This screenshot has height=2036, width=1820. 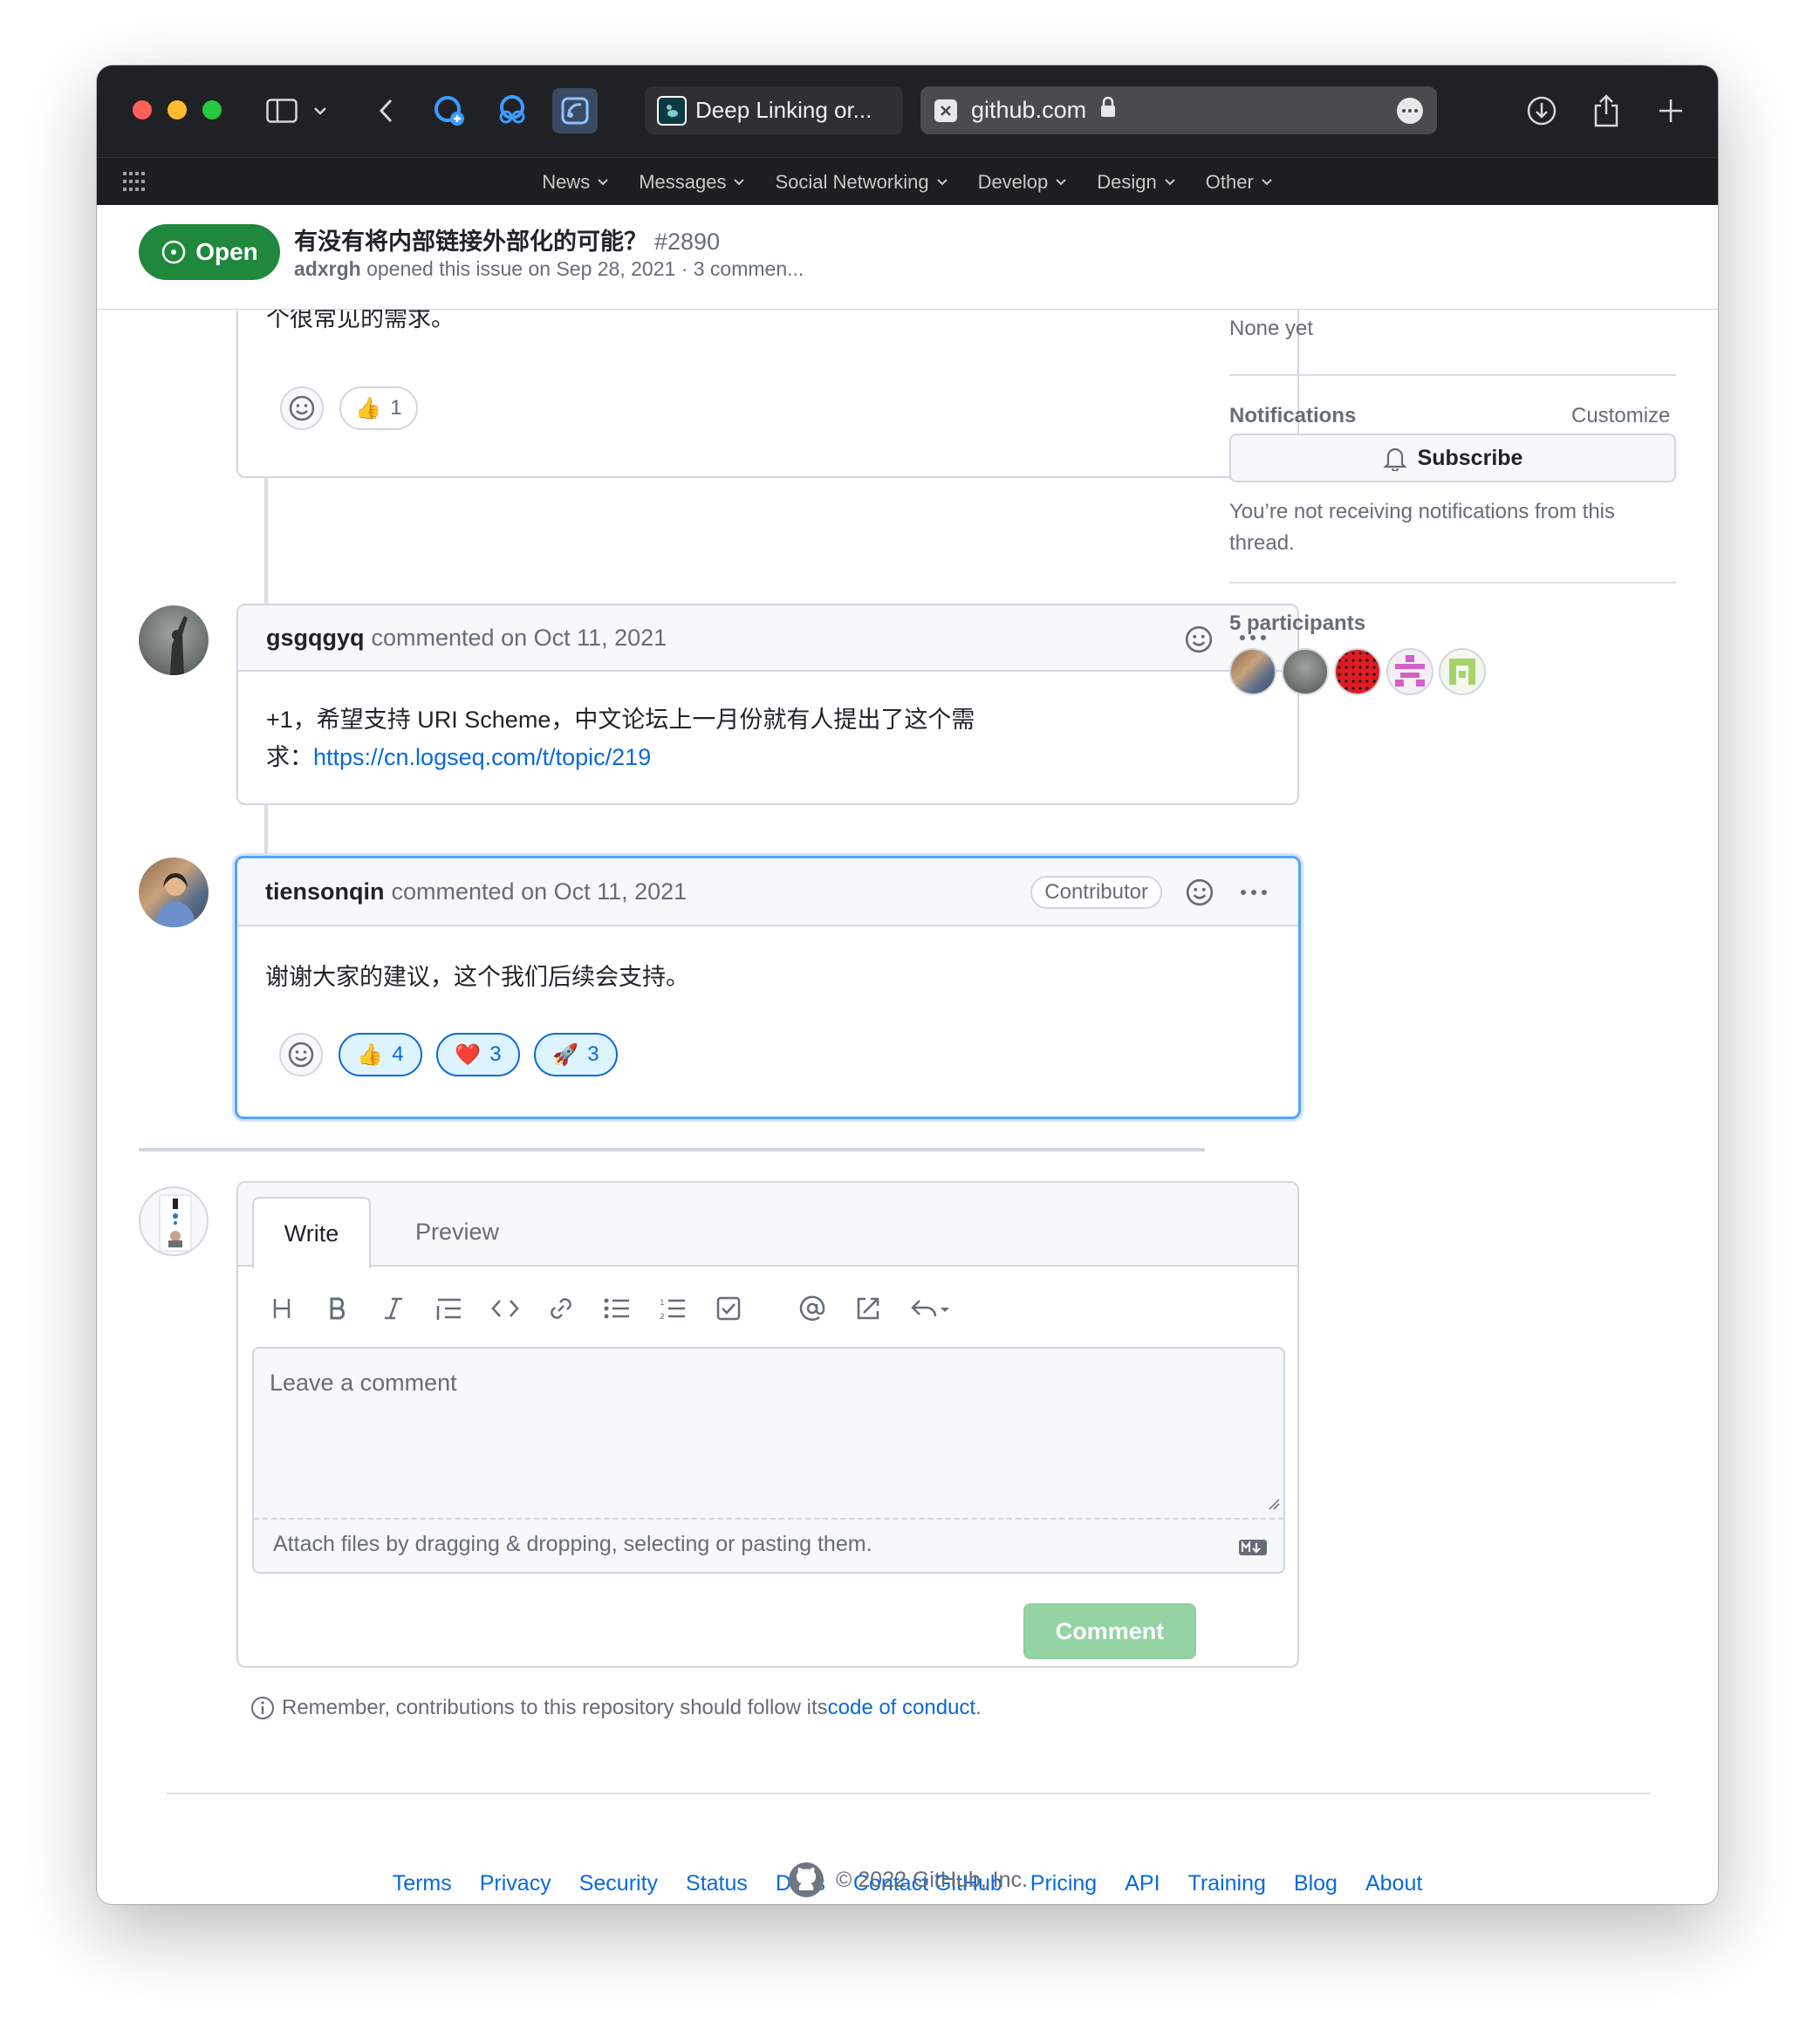 I want to click on heading-icon, so click(x=281, y=1309).